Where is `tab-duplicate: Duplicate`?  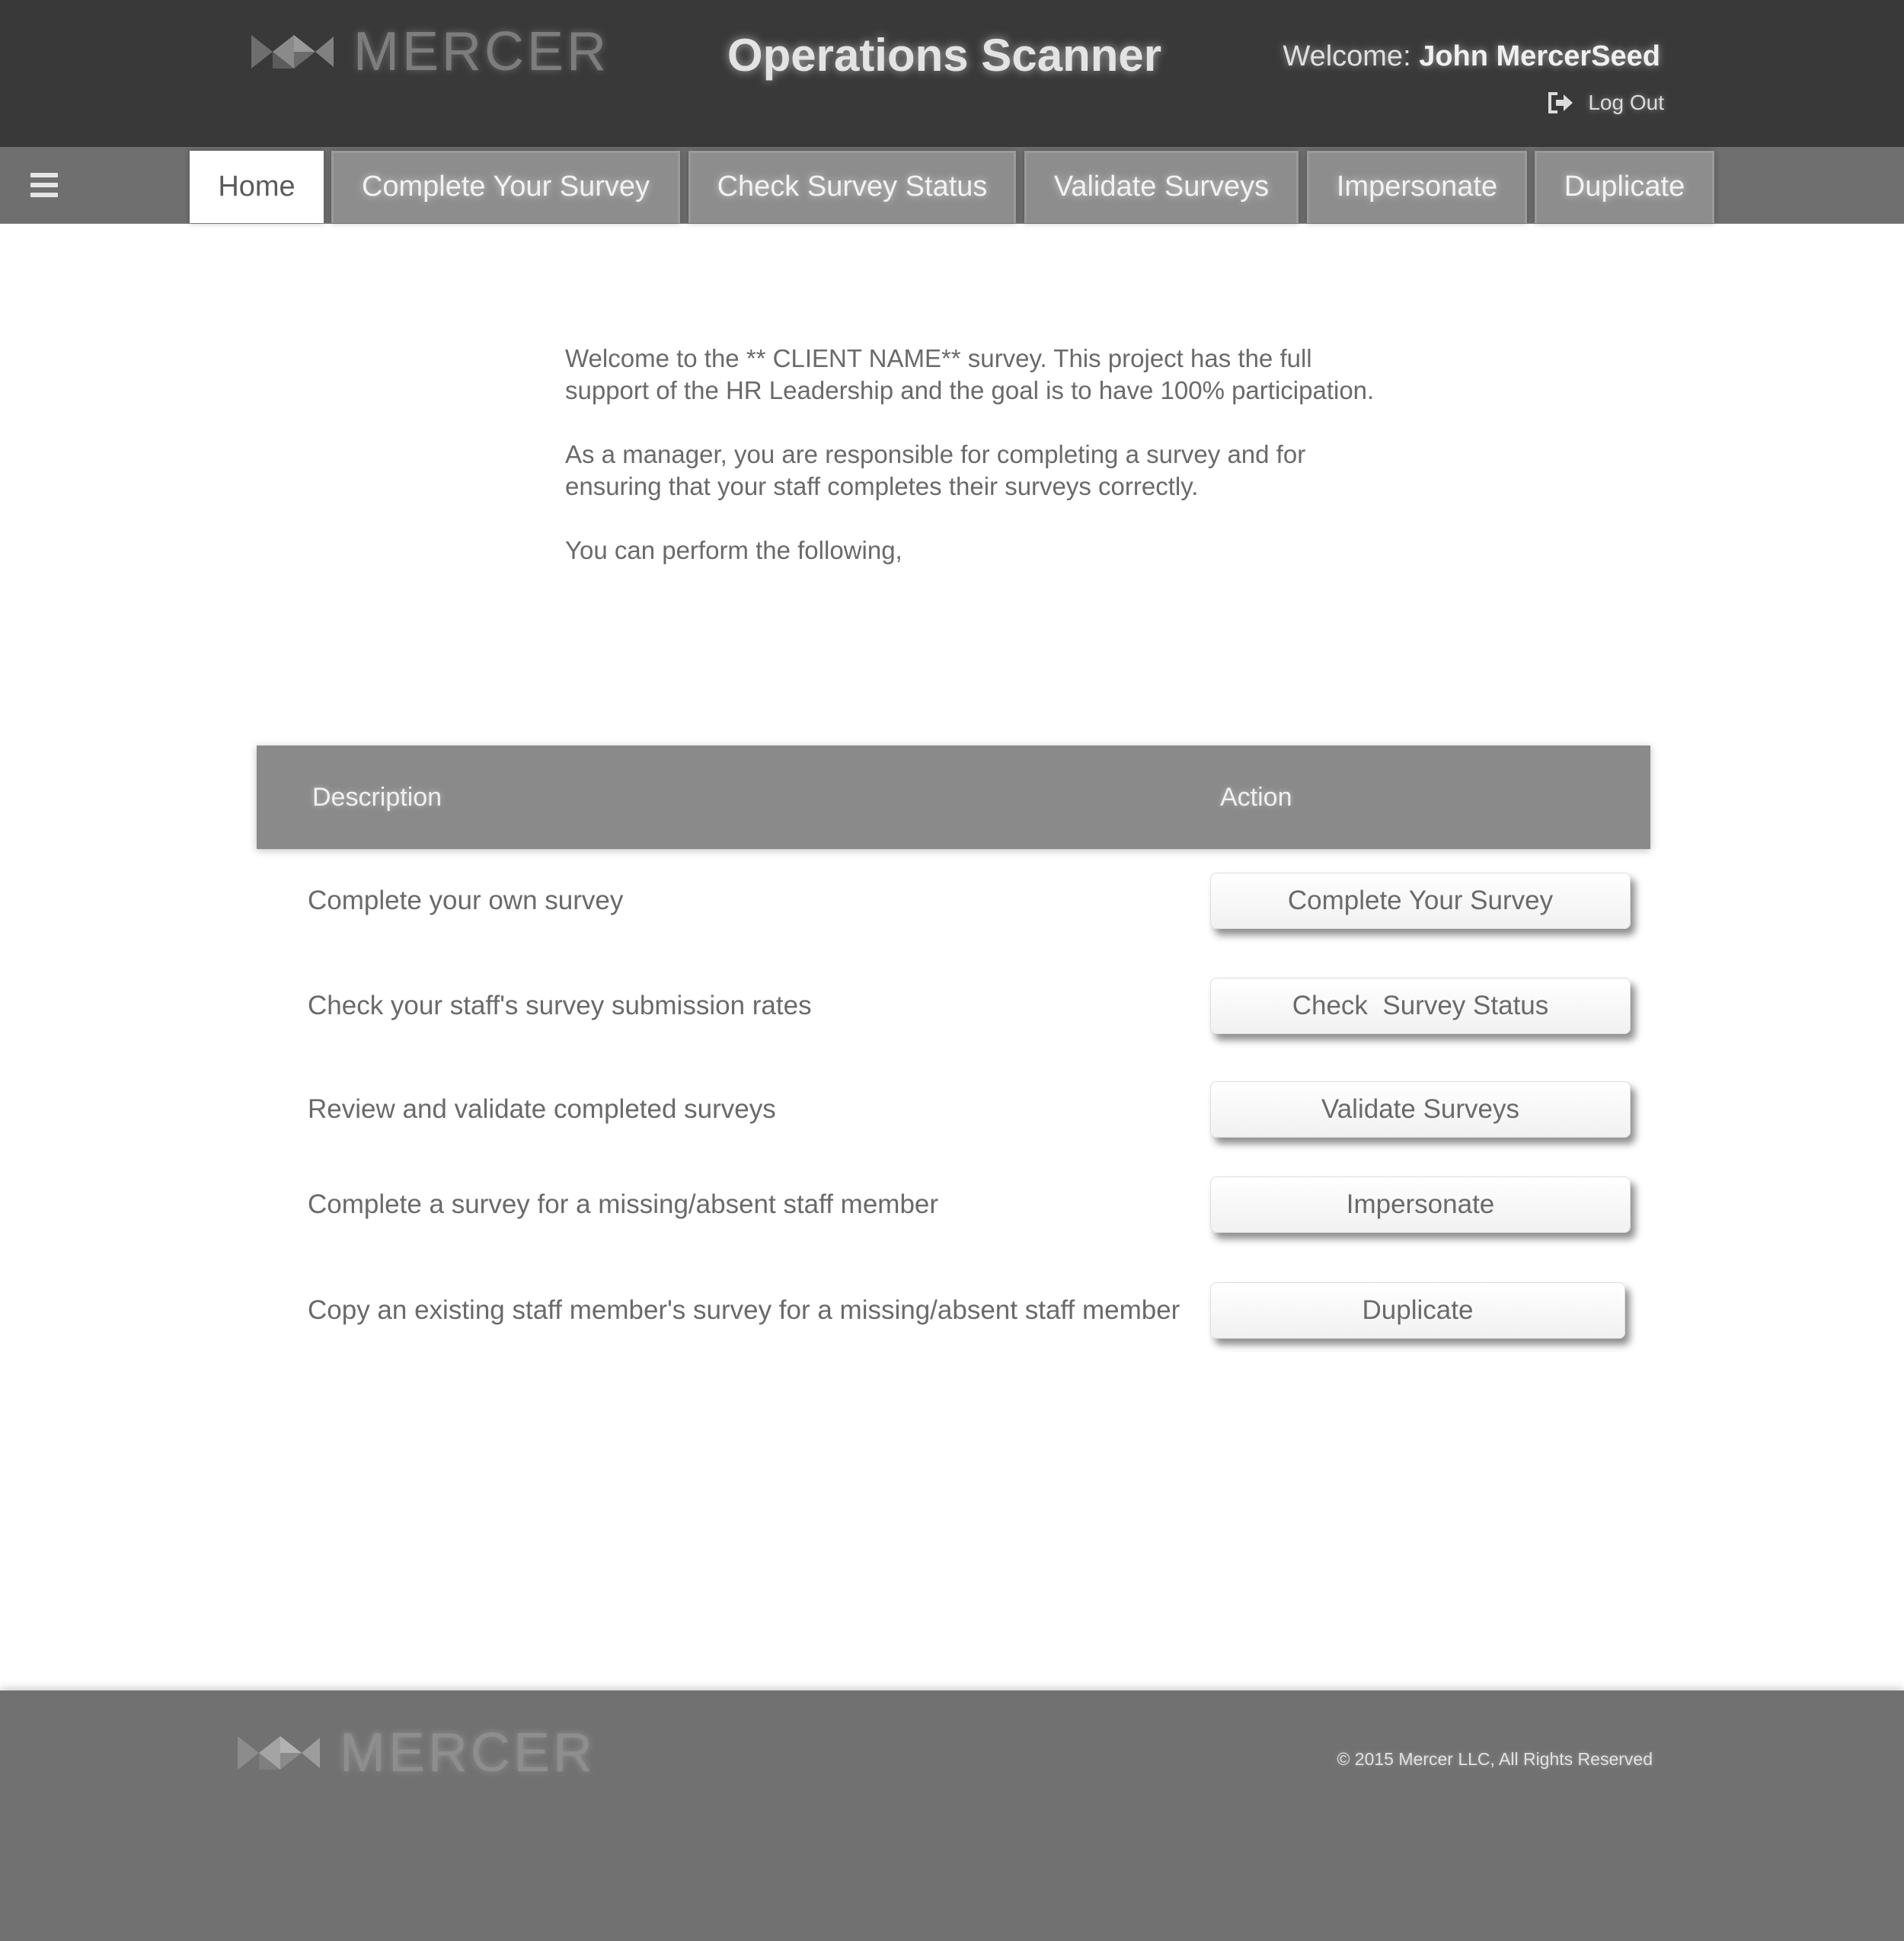 tab-duplicate: Duplicate is located at coordinates (1624, 187).